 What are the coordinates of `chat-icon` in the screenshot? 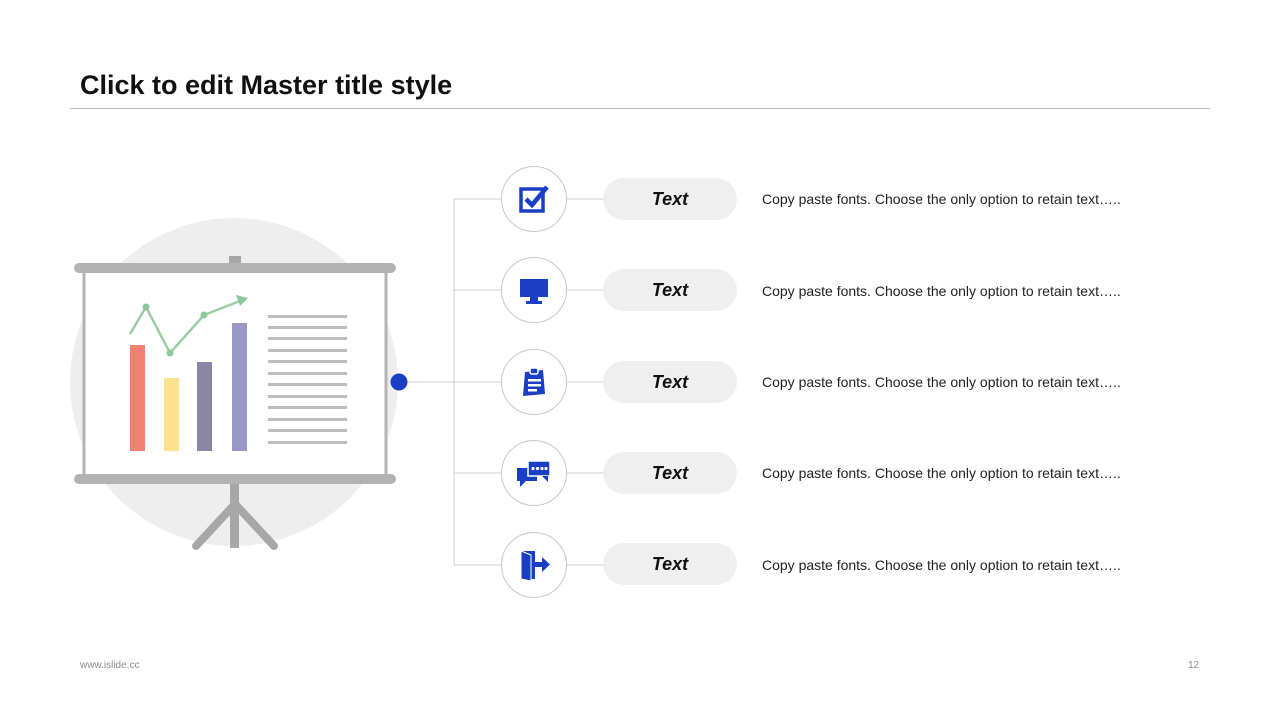 It's located at (534, 473).